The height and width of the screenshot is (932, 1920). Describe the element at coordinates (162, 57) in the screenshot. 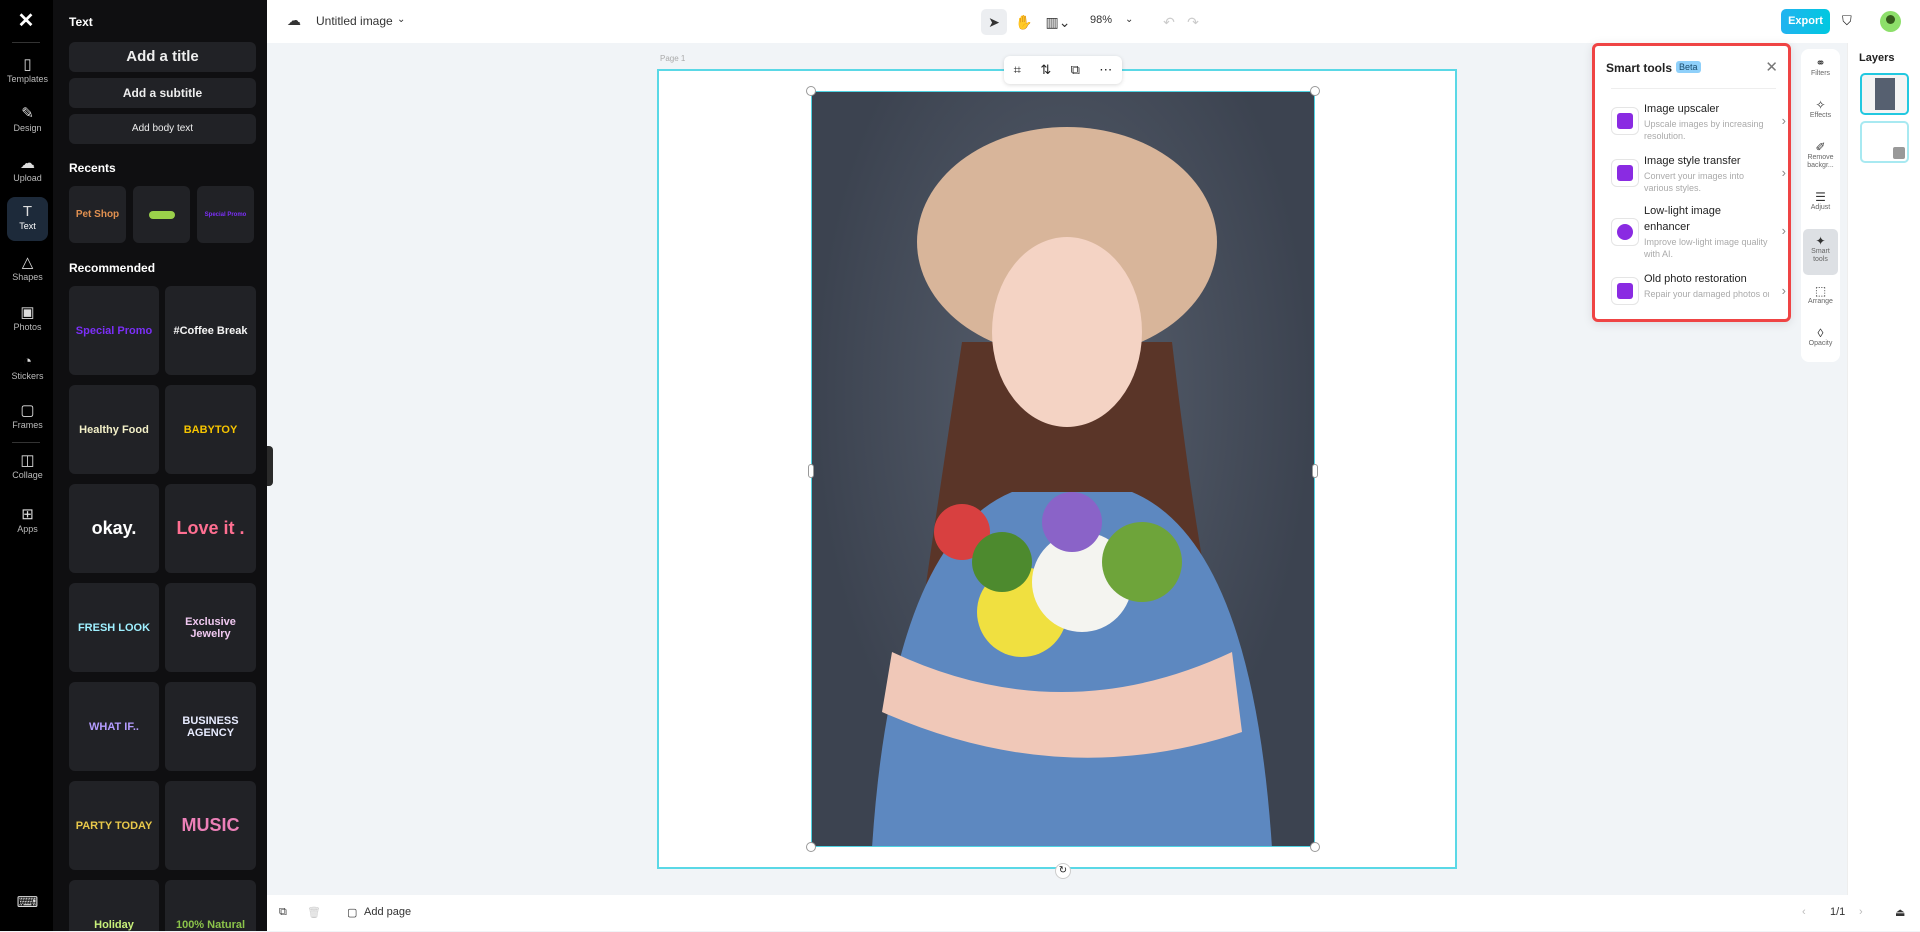

I see `add-title-button: Add a title` at that location.